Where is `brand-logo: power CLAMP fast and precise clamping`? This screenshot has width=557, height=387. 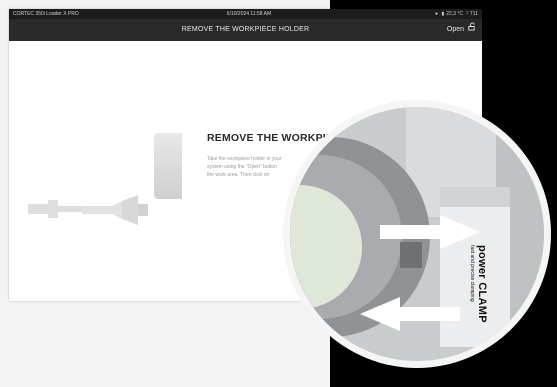 brand-logo: power CLAMP fast and precise clamping is located at coordinates (480, 284).